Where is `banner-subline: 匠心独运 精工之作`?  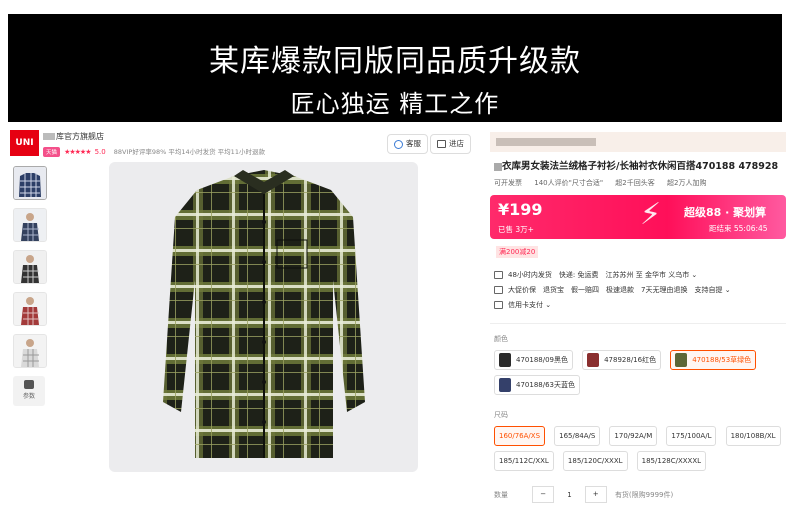 banner-subline: 匠心独运 精工之作 is located at coordinates (395, 104).